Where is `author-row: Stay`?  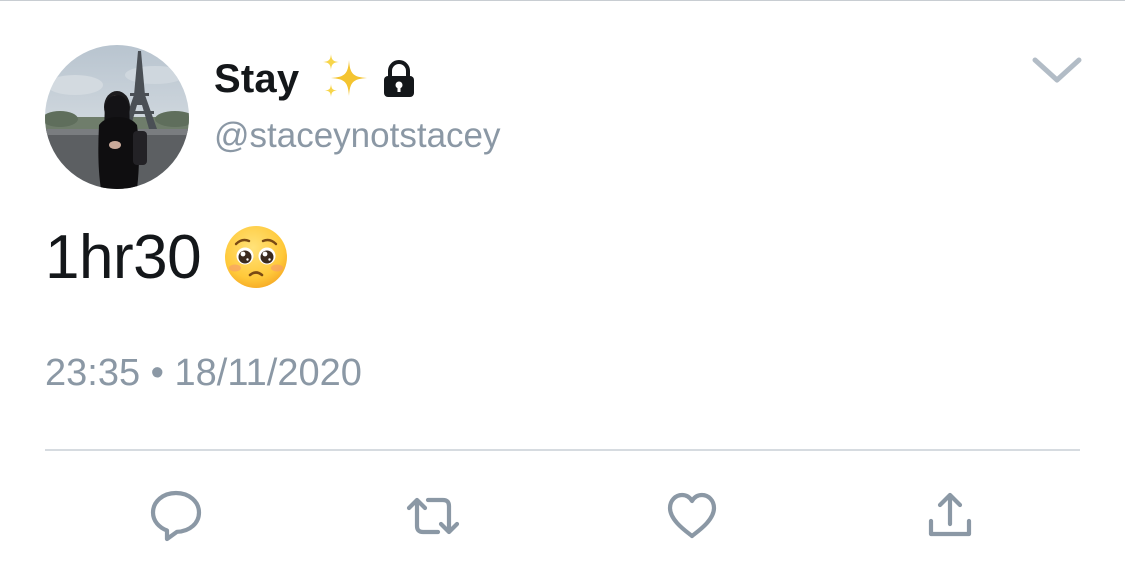
author-row: Stay is located at coordinates (315, 79).